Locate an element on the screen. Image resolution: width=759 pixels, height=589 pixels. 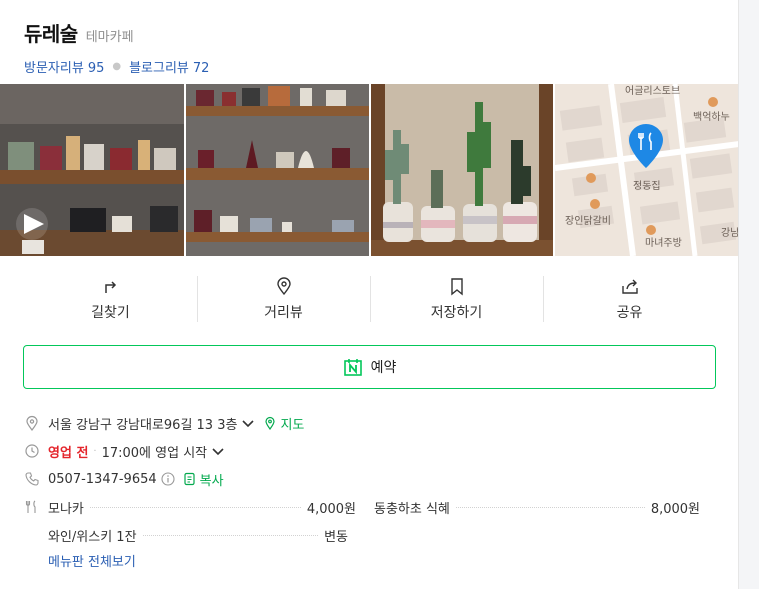
share-button: 공유 is located at coordinates (629, 299).